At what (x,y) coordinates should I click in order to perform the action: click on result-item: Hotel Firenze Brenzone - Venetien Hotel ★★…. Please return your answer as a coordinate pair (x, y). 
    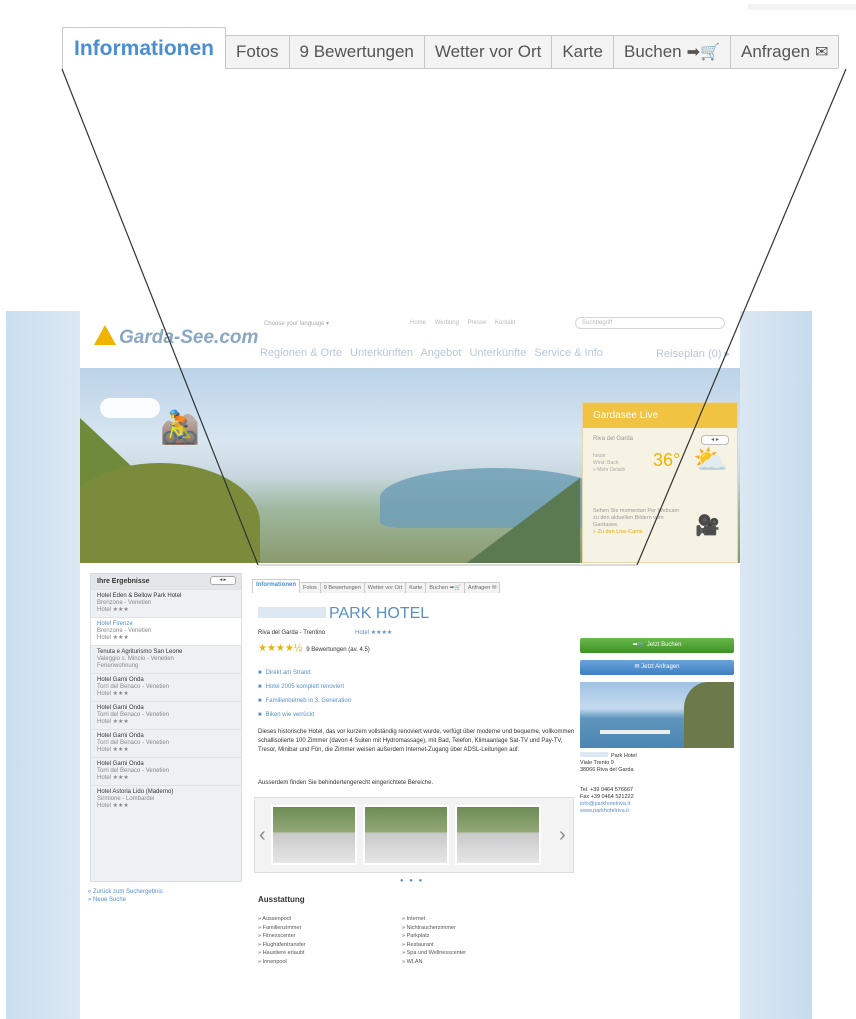
    Looking at the image, I should click on (166, 631).